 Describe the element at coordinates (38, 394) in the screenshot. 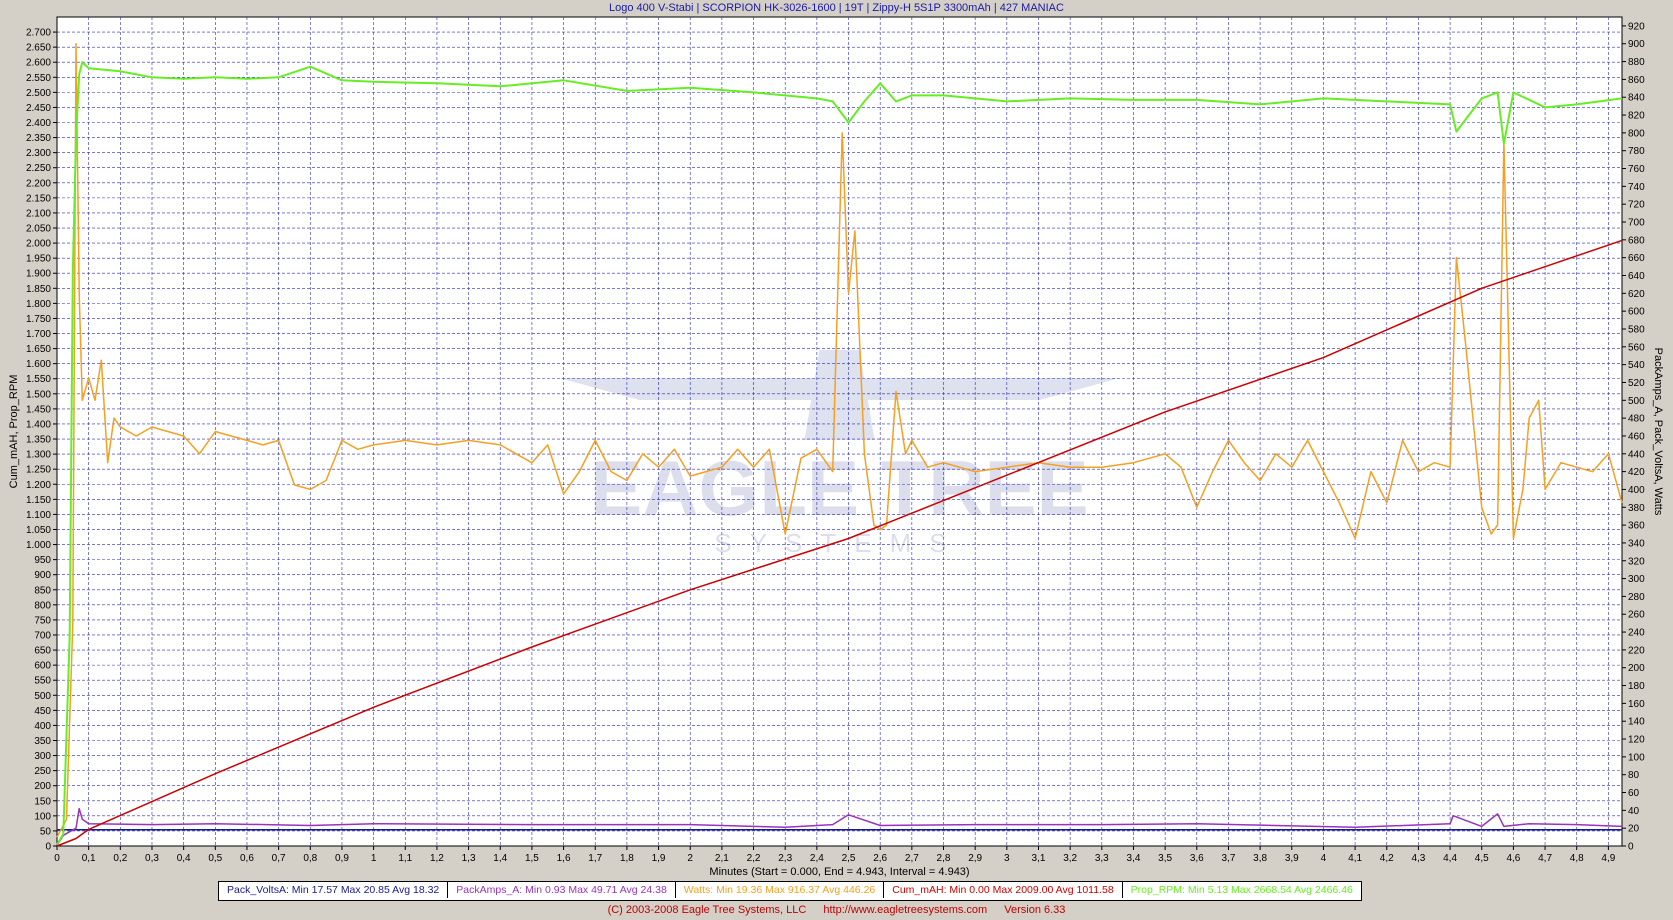

I see `y-left-tick-label: 1.500` at that location.